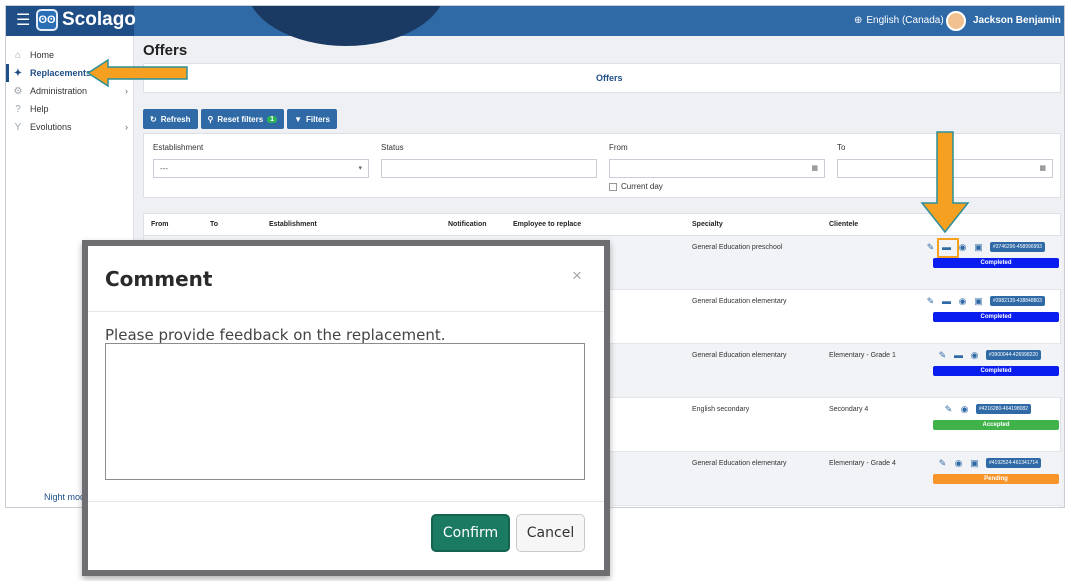 This screenshot has height=581, width=1073. What do you see at coordinates (317, 119) in the screenshot?
I see `filters-label: Filters` at bounding box center [317, 119].